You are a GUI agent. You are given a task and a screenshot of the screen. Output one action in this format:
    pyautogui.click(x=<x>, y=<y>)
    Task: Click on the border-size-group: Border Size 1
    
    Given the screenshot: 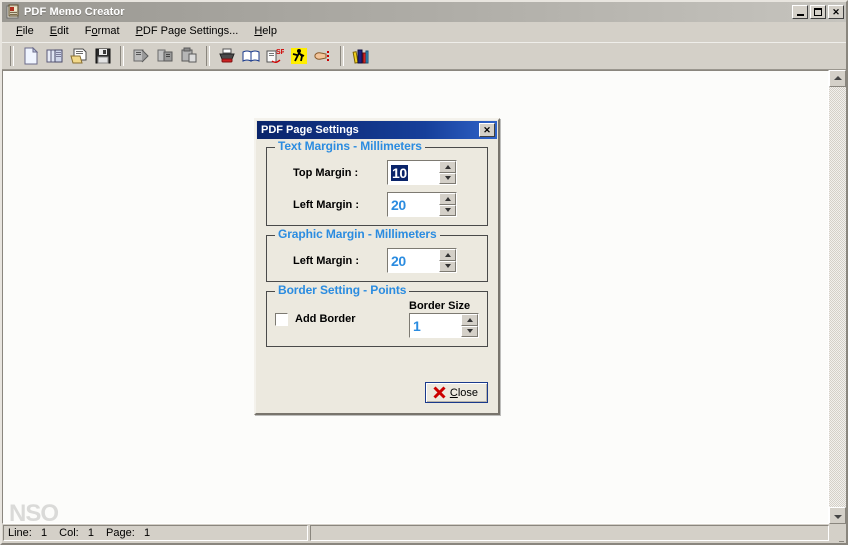 What is the action you would take?
    pyautogui.click(x=444, y=319)
    